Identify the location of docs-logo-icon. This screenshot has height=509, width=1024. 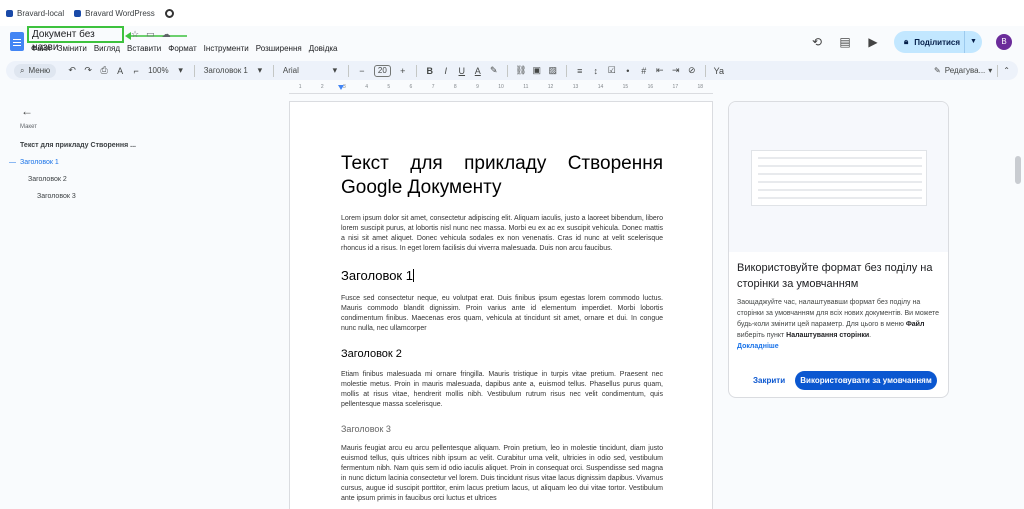
(17, 41).